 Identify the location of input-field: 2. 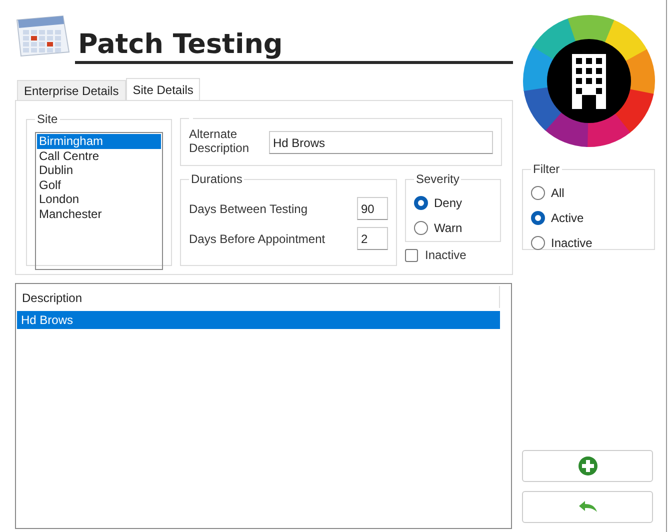
(372, 238).